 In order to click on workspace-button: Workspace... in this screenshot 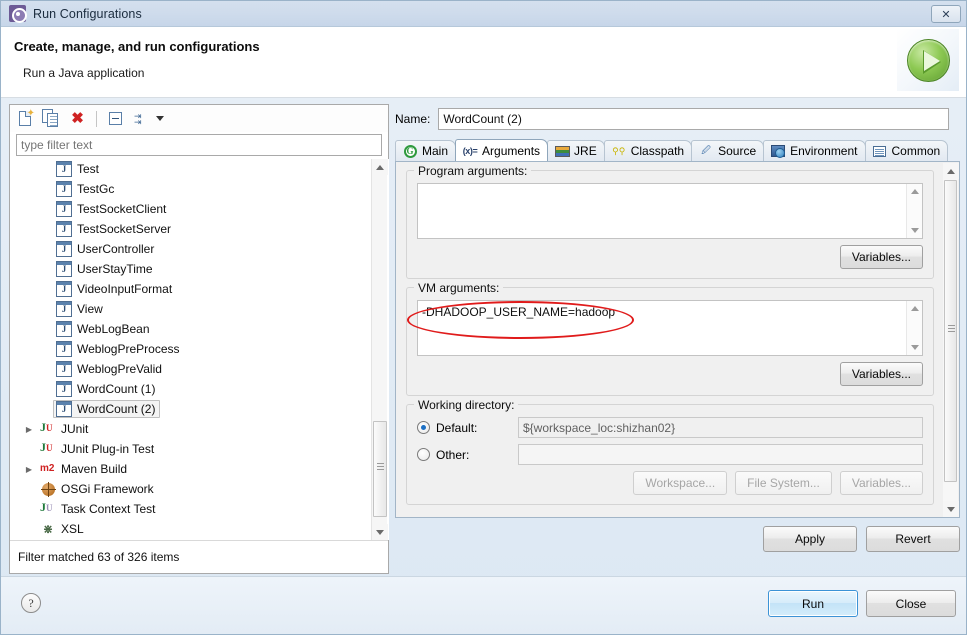, I will do `click(680, 483)`.